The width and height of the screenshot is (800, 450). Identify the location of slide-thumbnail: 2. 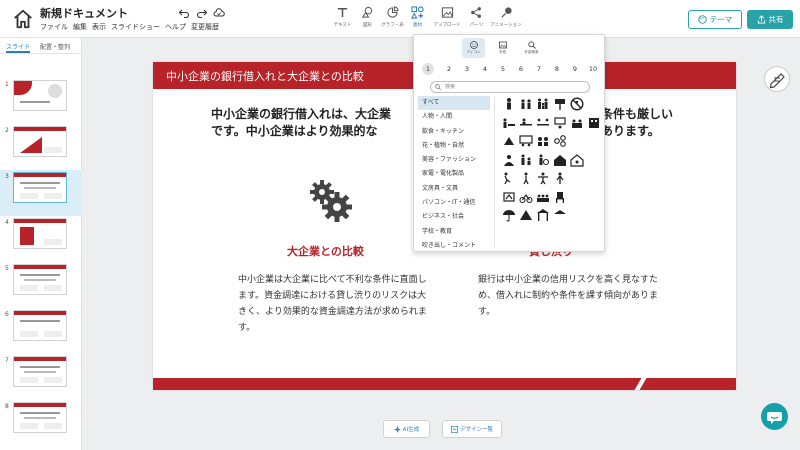
(41, 147).